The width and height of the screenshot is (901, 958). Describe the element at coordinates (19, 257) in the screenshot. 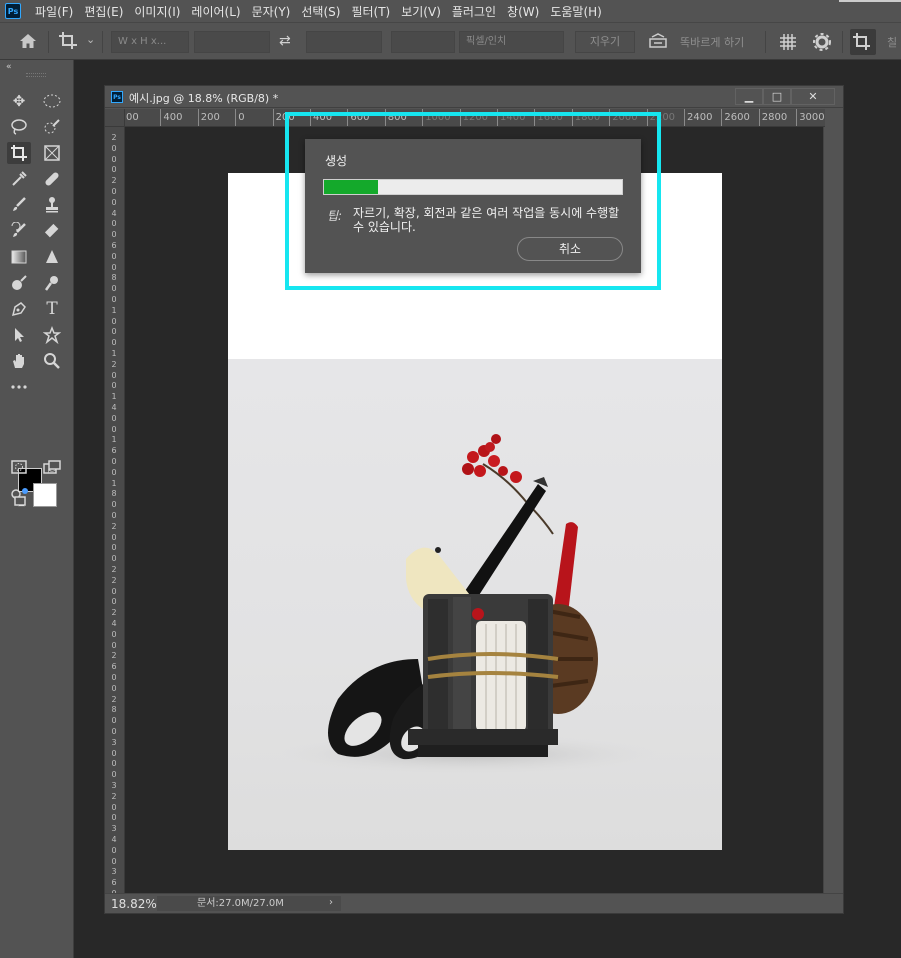

I see `gradient-tool-icon` at that location.